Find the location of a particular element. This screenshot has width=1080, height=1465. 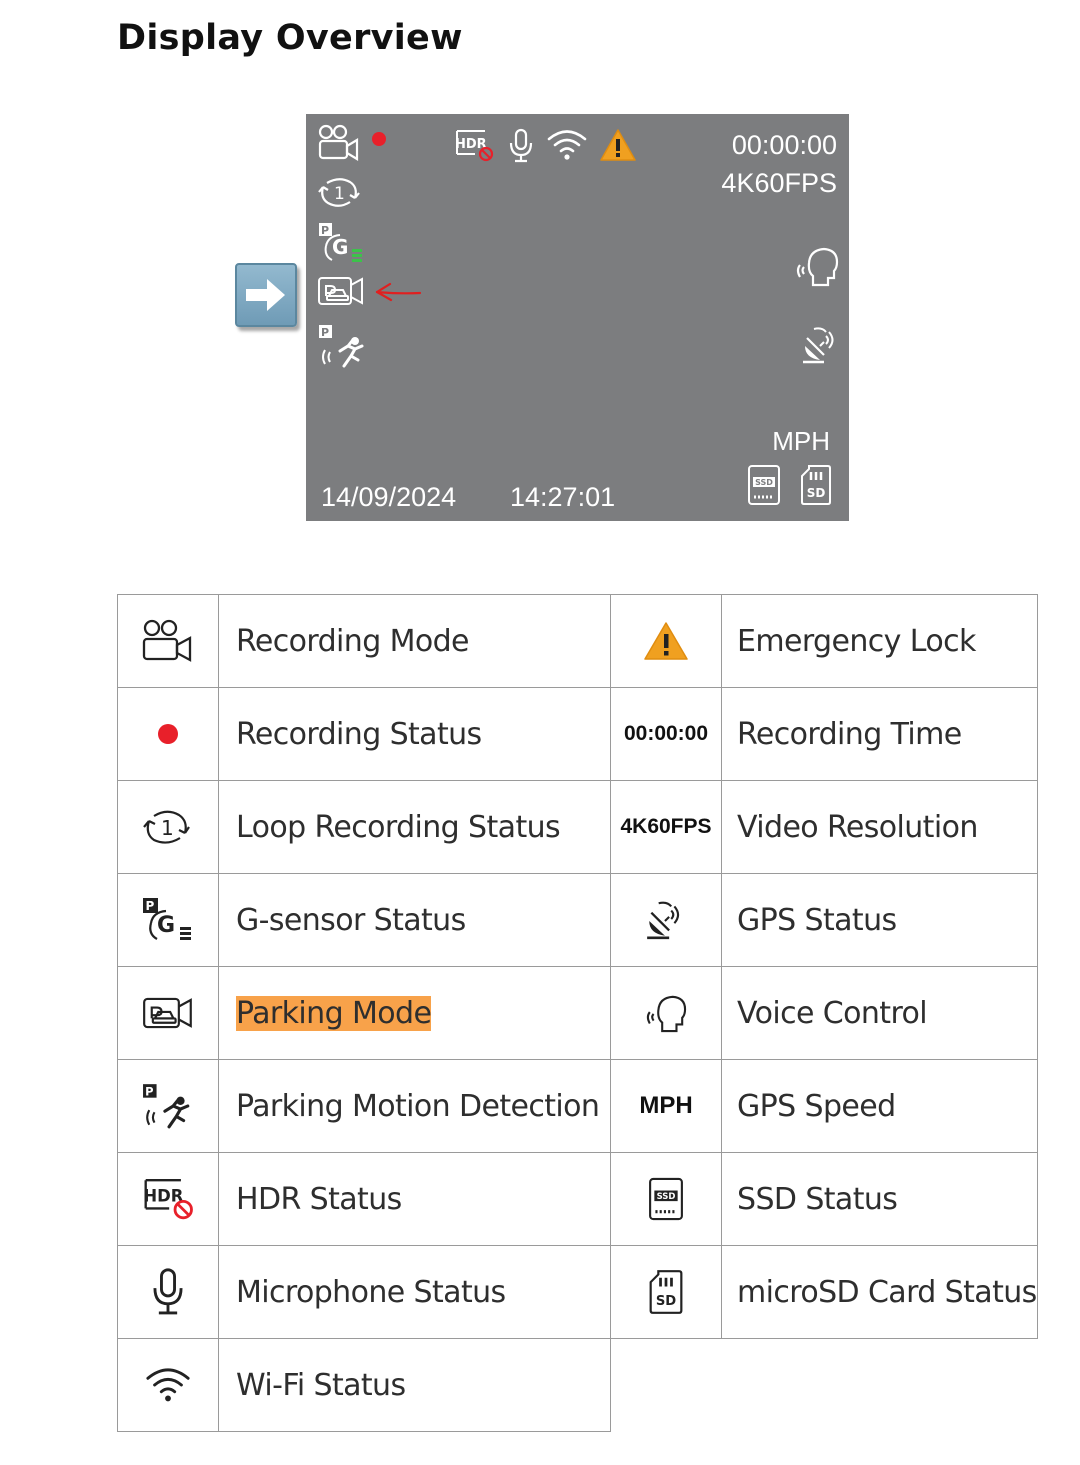

ssd-icon-text: SSD is located at coordinates (764, 482).